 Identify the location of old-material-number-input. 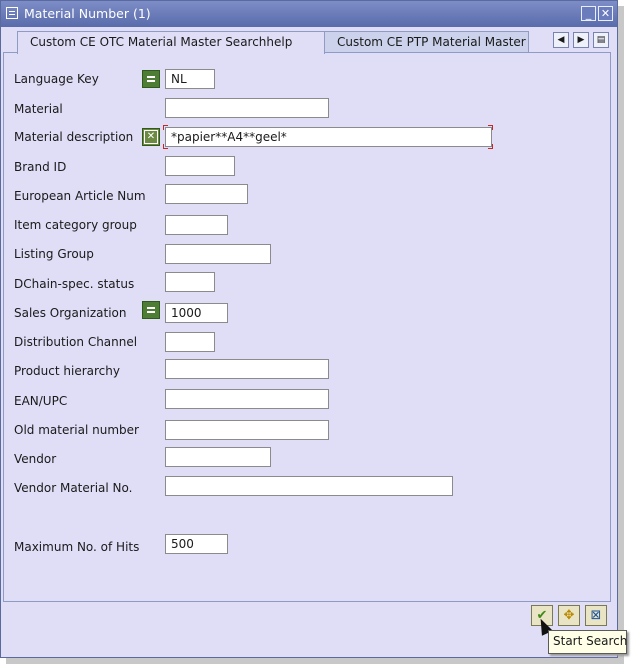
(247, 430).